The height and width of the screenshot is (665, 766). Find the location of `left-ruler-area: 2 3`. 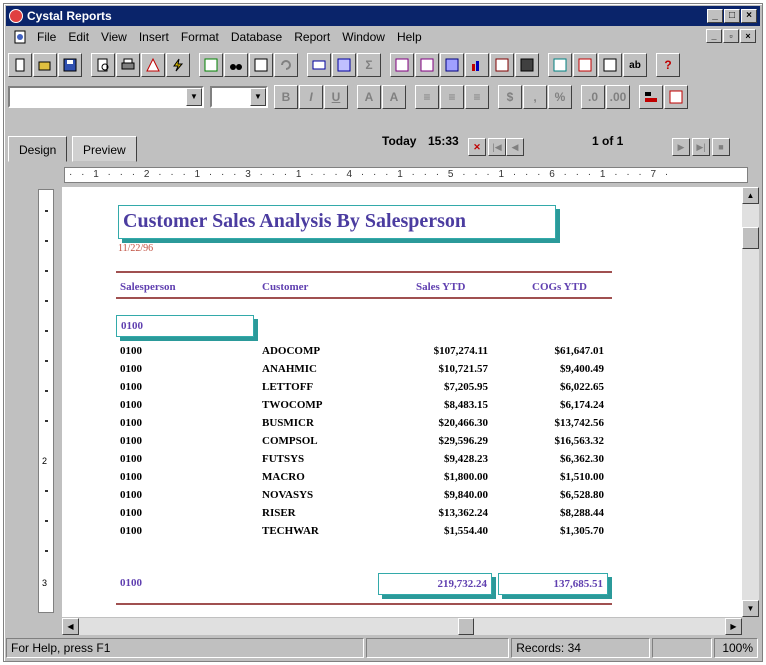

left-ruler-area: 2 3 is located at coordinates (38, 402).